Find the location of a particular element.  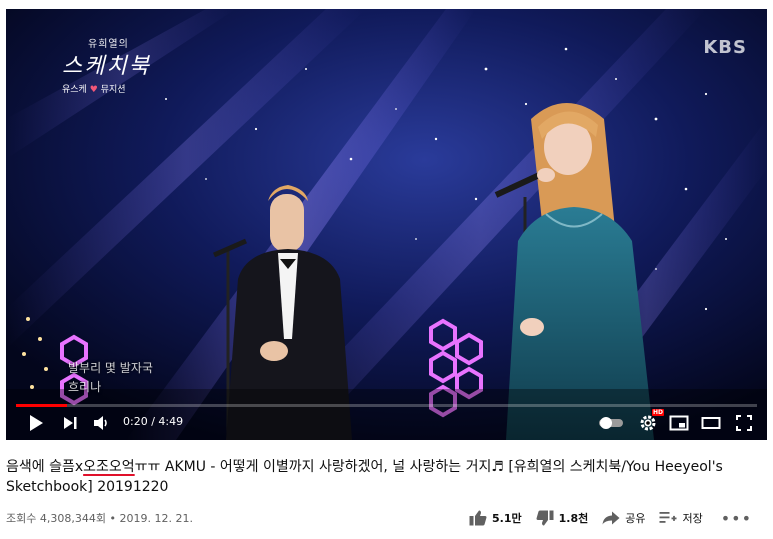

fullscreen-button is located at coordinates (744, 423).